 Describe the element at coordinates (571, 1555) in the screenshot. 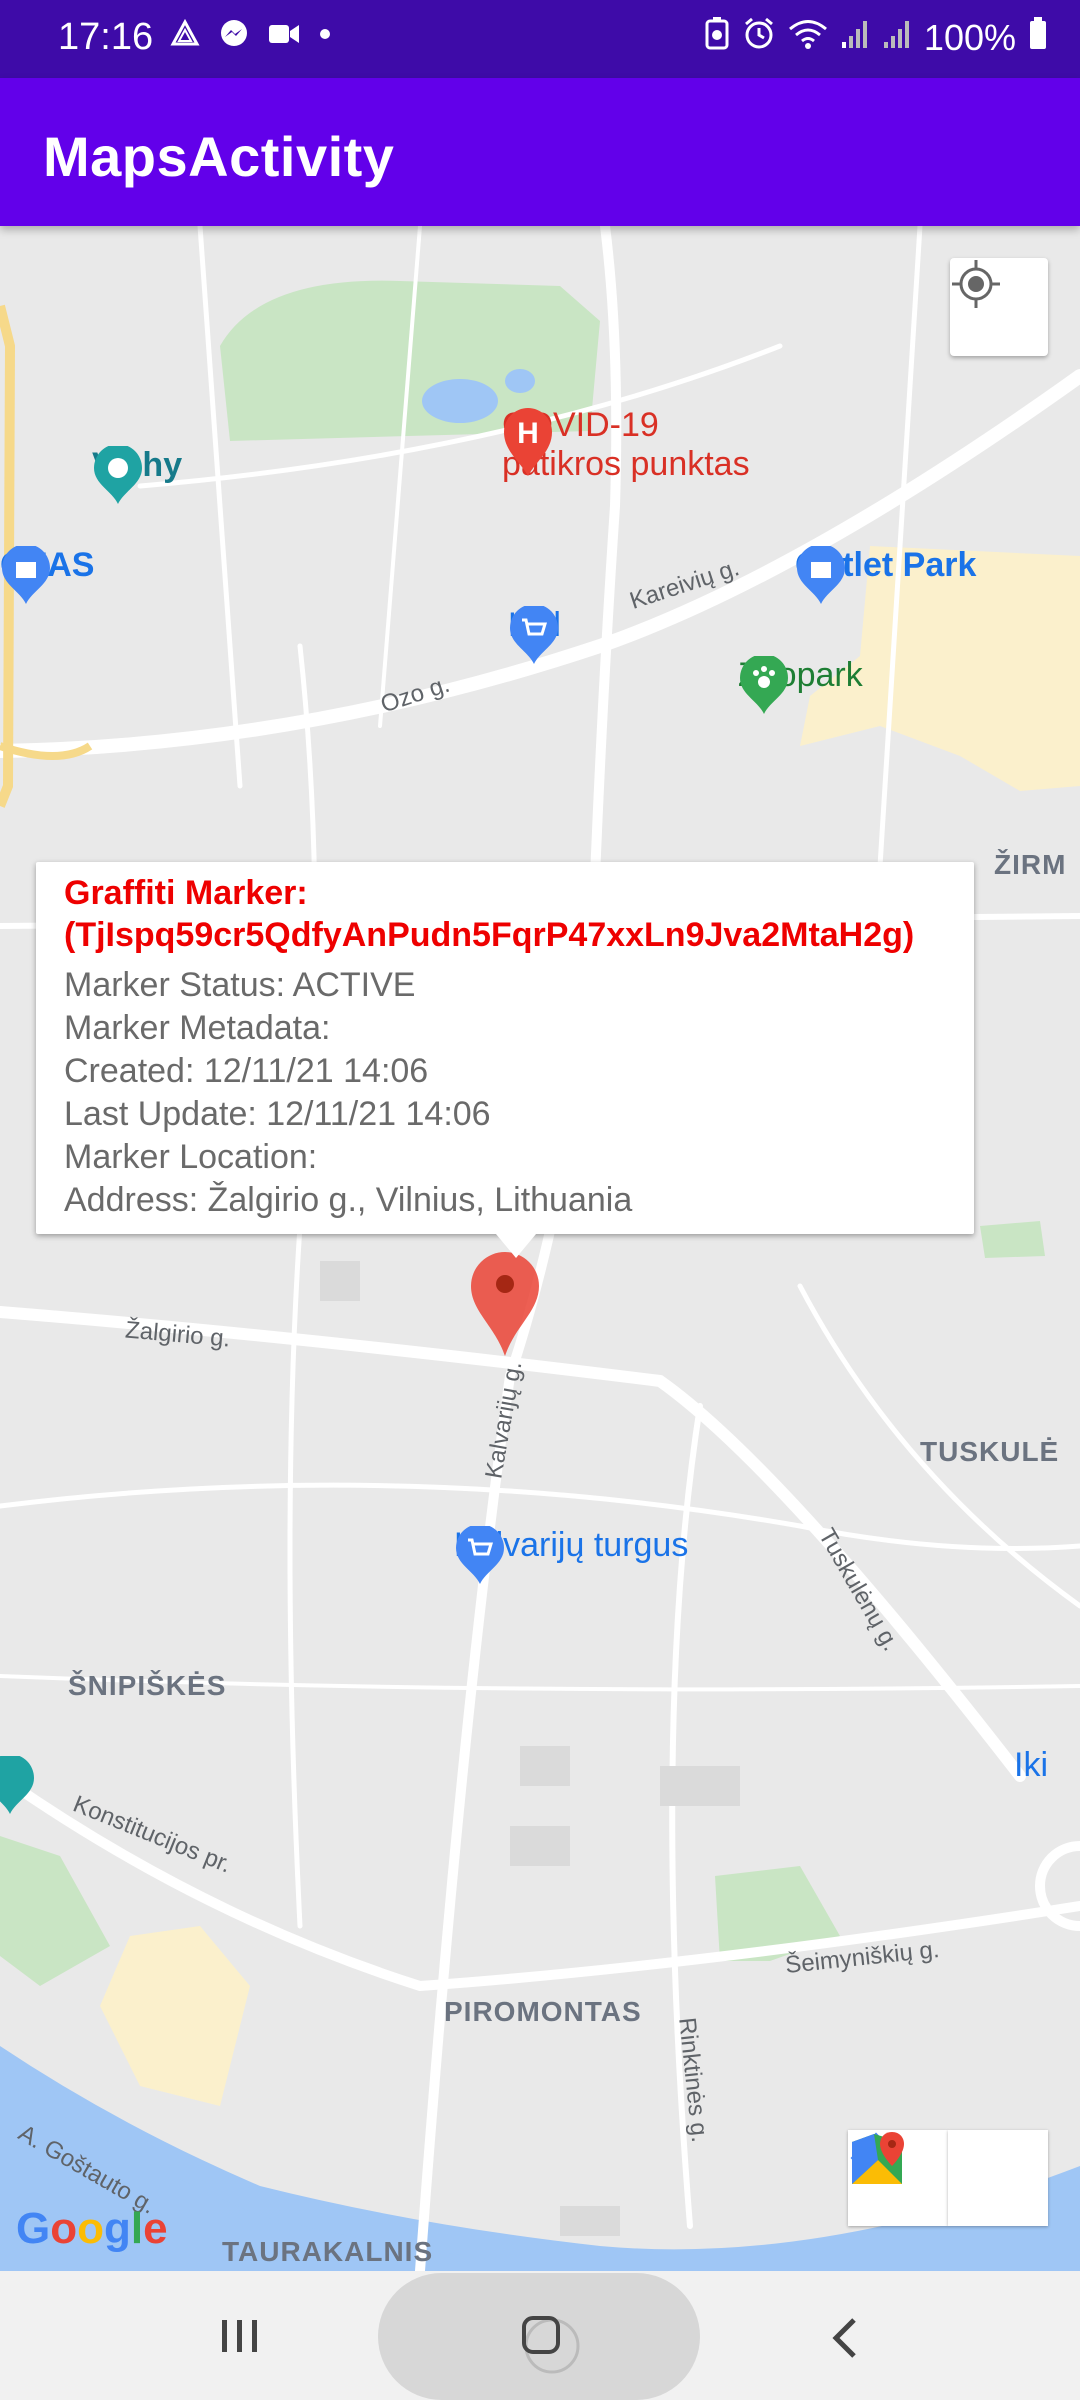

I see `poi-kalvariju-turgus: Kalvarijų turgus` at that location.